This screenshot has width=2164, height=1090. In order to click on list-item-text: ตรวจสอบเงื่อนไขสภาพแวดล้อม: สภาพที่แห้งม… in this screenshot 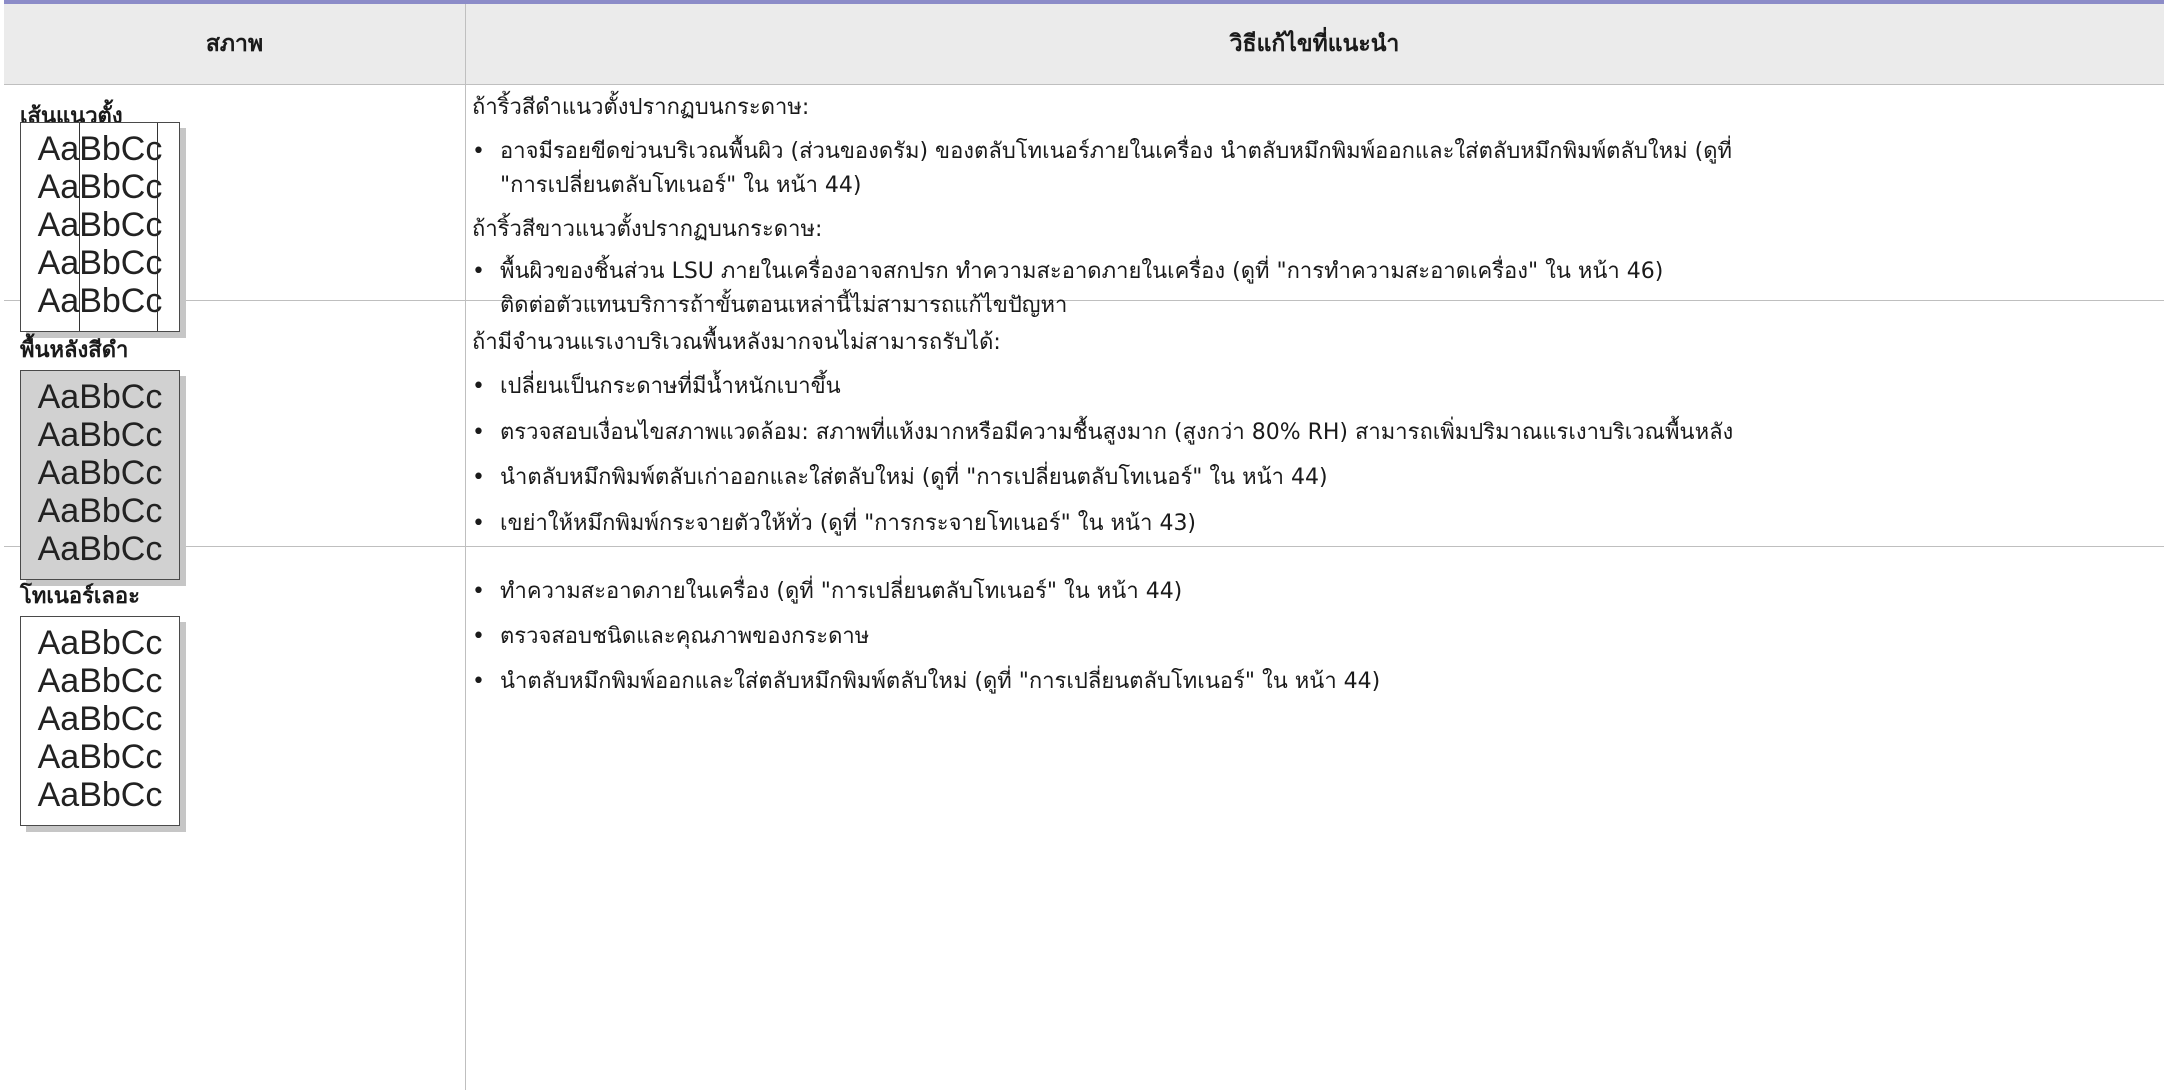, I will do `click(1117, 432)`.